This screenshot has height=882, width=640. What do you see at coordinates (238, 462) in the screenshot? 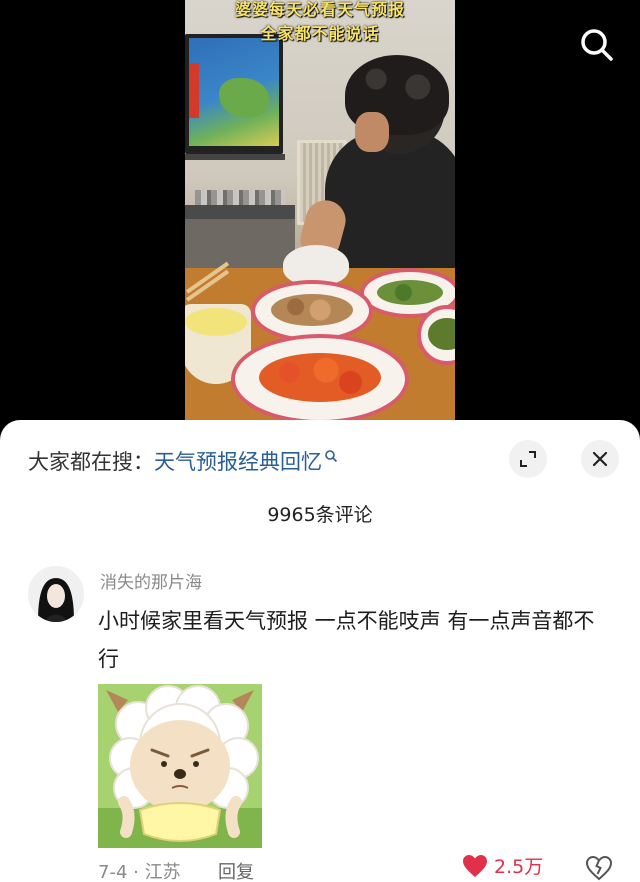
I see `trending-query-link: 天气预报经典回忆` at bounding box center [238, 462].